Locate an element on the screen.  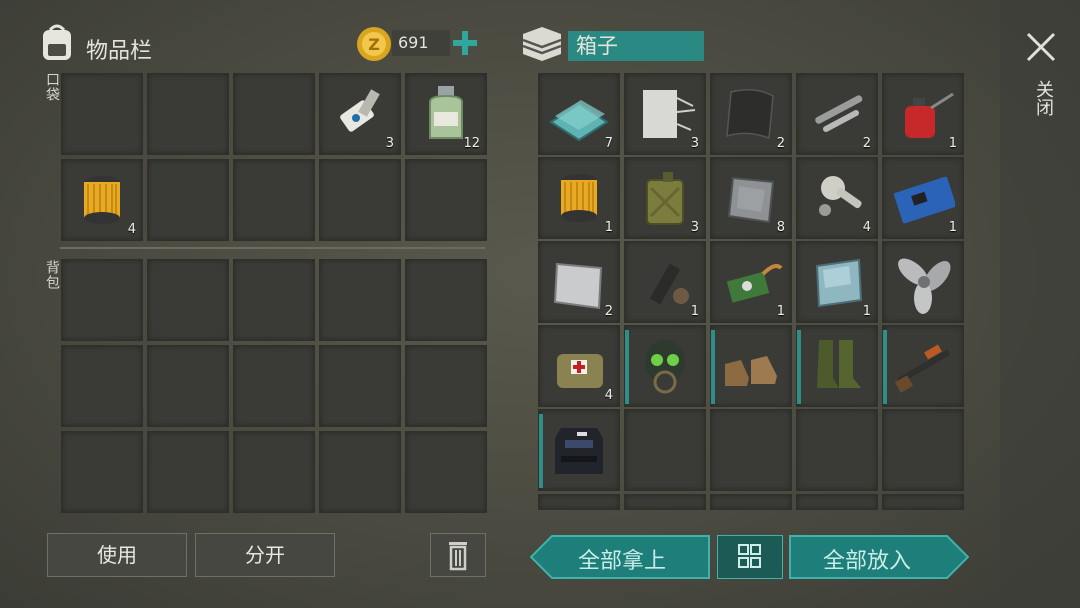
boots-icon is located at coordinates (751, 371).